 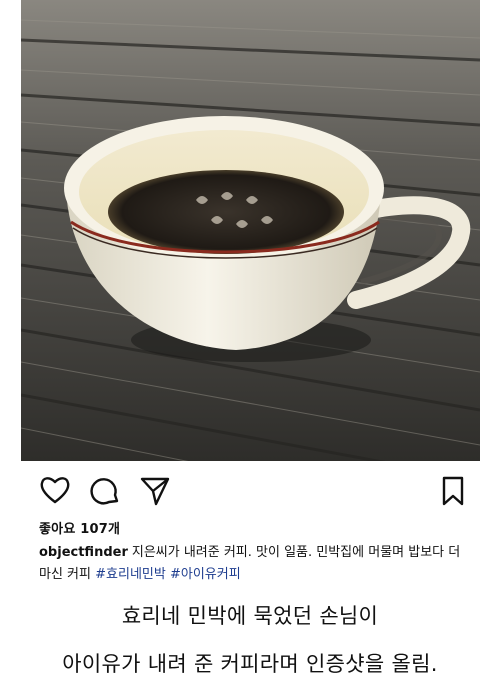 I want to click on caption-username: objectfinder, so click(x=83, y=552).